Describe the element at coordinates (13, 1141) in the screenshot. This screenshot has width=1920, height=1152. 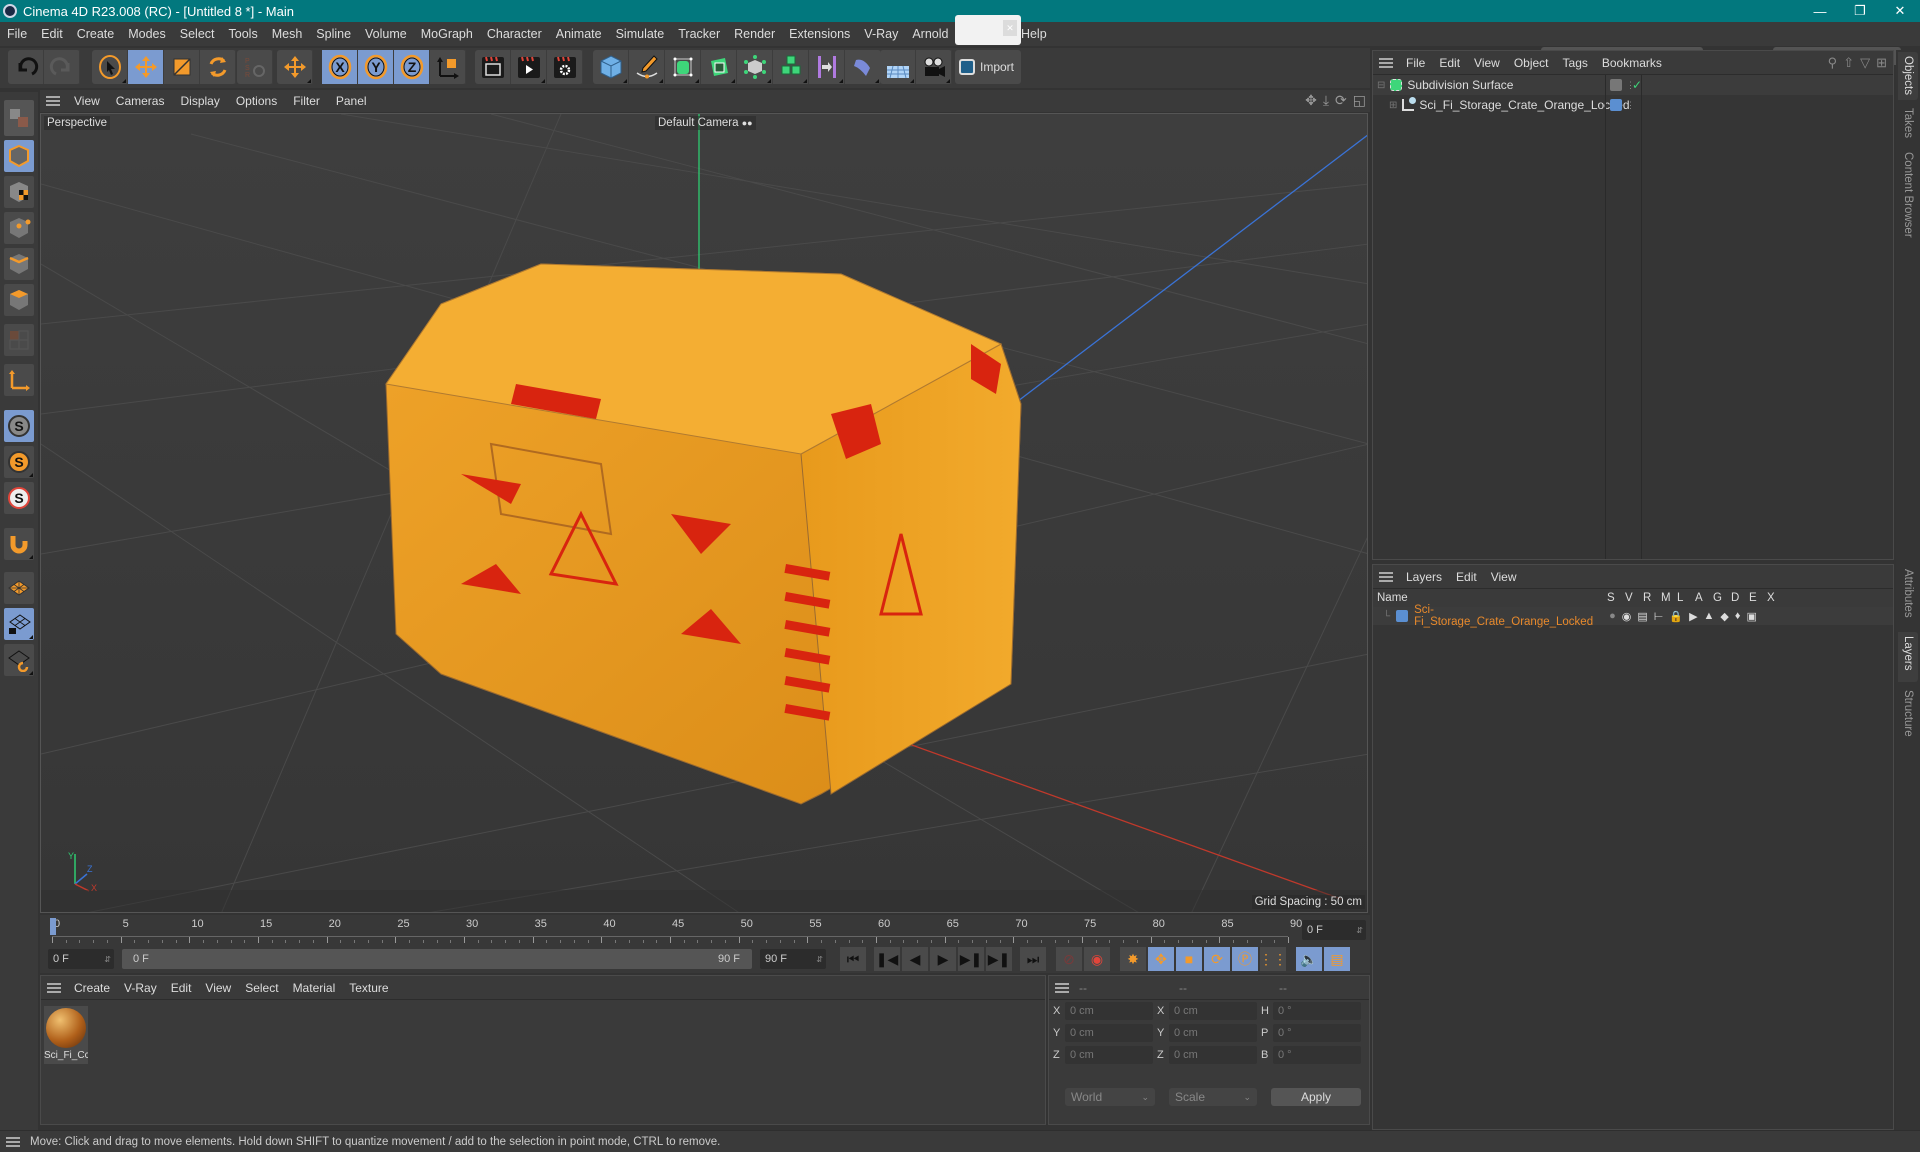
I see `status-menu-icon` at that location.